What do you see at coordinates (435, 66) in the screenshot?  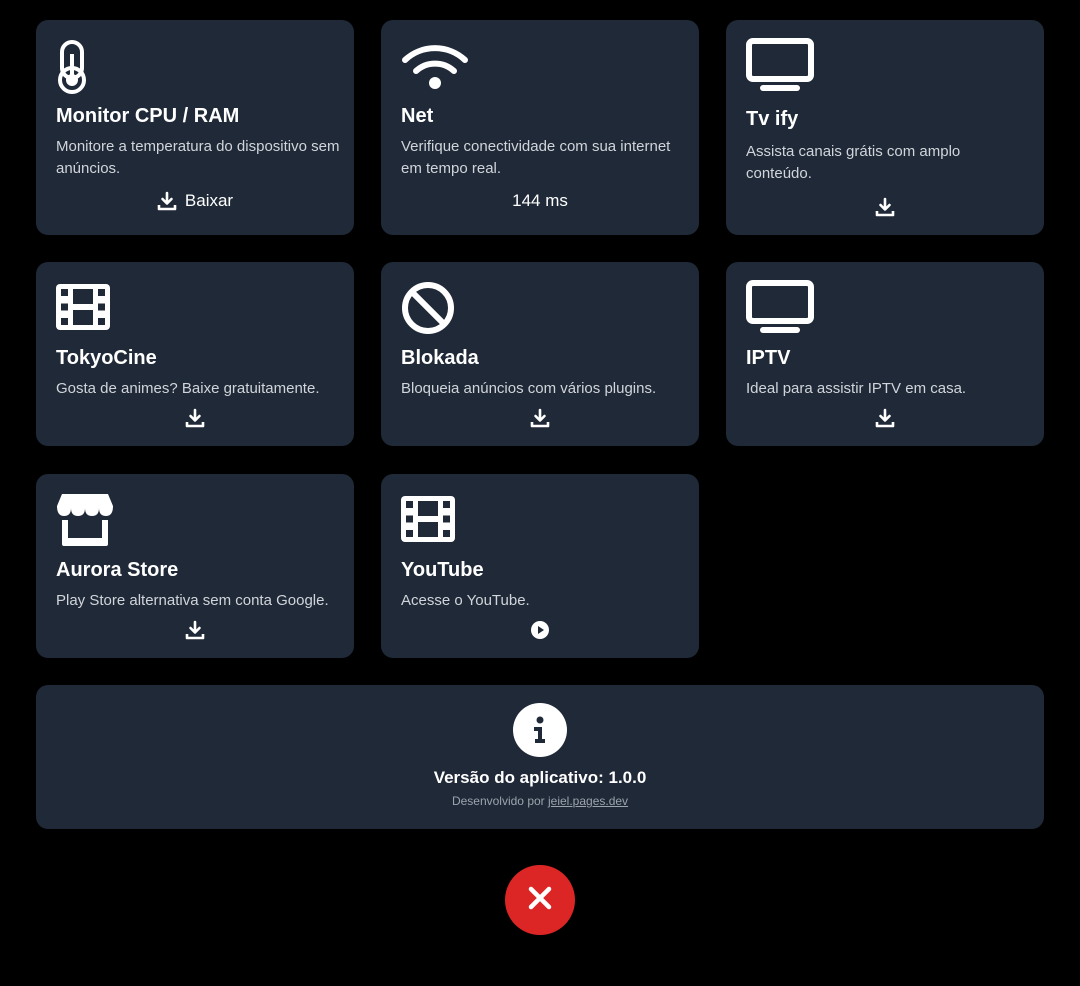 I see `wifi-icon` at bounding box center [435, 66].